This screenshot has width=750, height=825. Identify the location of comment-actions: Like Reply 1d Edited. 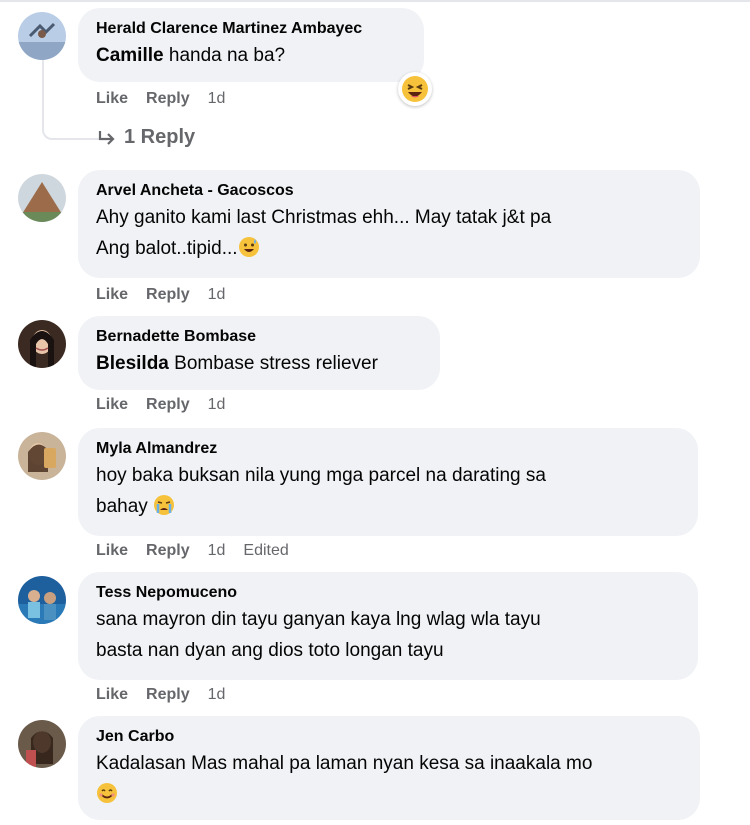
(201, 551).